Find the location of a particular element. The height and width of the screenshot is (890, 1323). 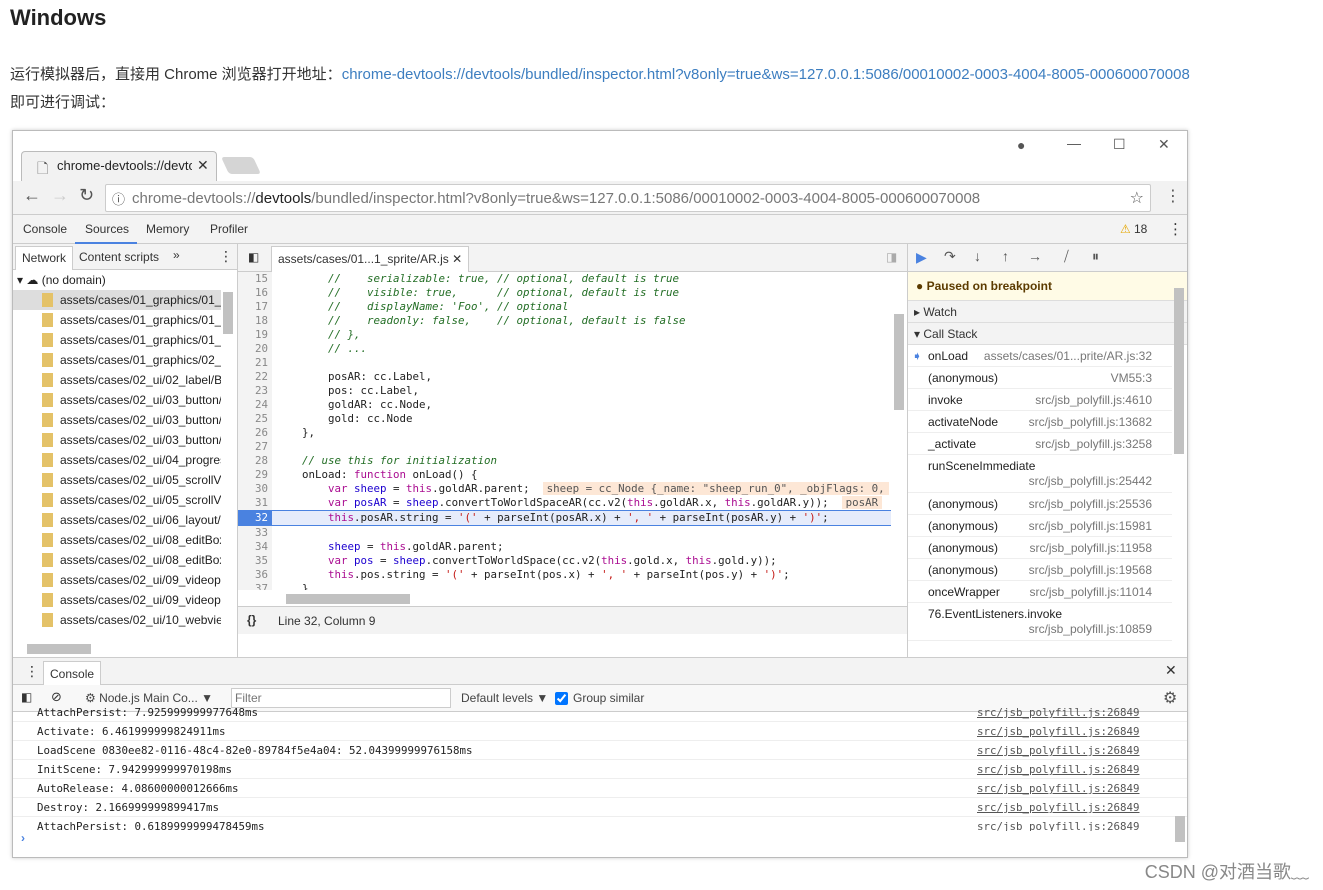

bookmark-star-icon: ☆ is located at coordinates (1137, 198).